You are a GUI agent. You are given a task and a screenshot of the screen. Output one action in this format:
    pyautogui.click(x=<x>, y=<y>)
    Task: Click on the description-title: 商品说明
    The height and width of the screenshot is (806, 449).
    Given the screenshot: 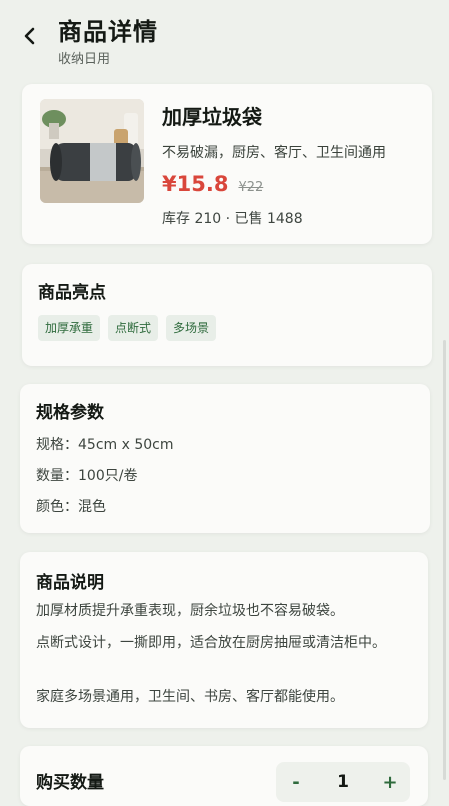 What is the action you would take?
    pyautogui.click(x=70, y=583)
    